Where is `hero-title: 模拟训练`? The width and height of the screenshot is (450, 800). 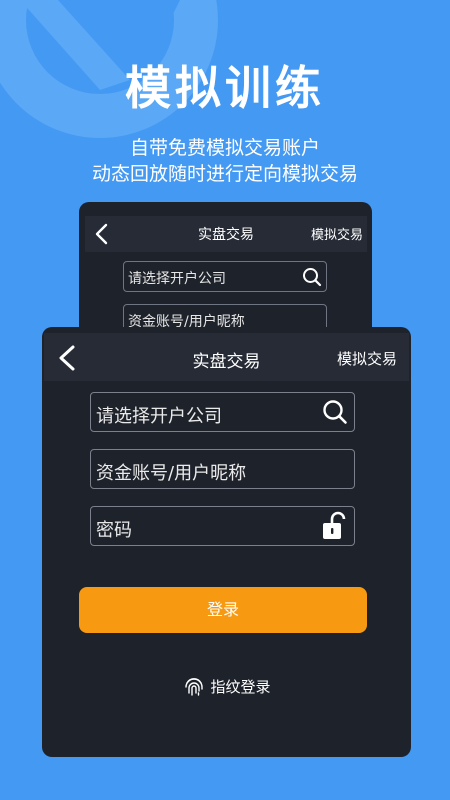
hero-title: 模拟训练 is located at coordinates (225, 88).